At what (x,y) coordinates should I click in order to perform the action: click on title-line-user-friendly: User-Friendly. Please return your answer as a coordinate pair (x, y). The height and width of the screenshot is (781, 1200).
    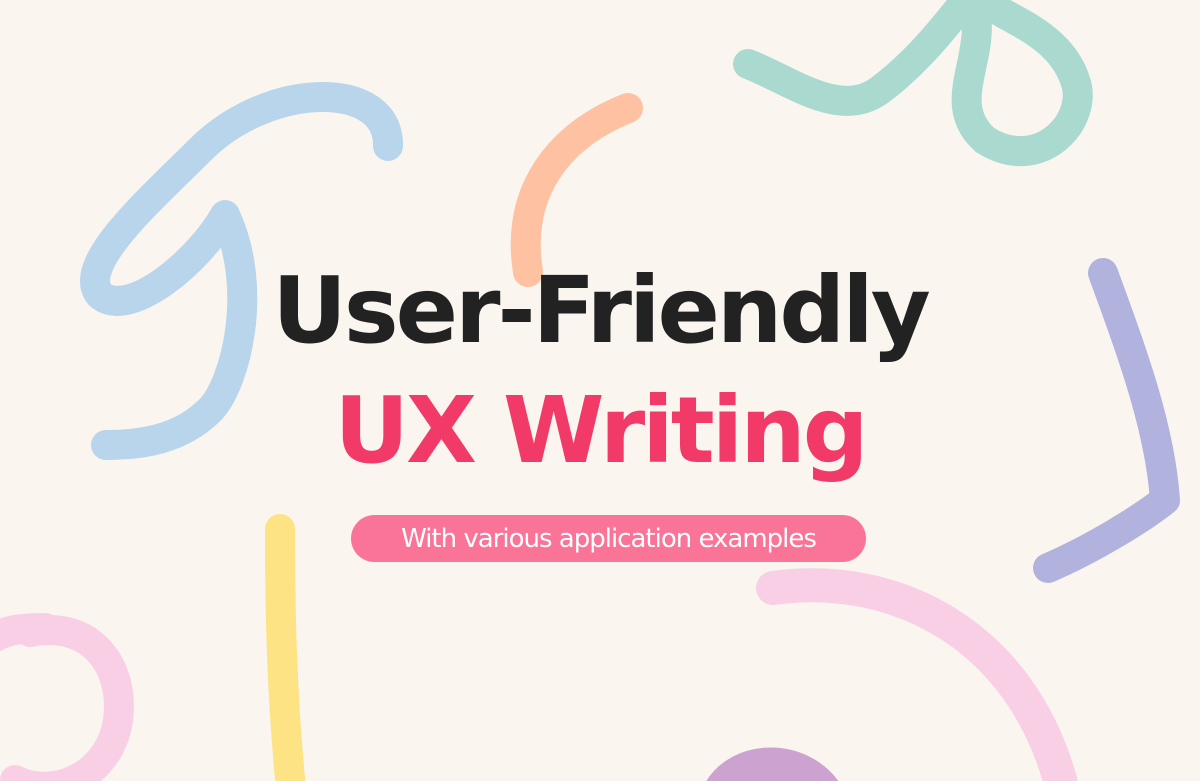
    Looking at the image, I should click on (601, 310).